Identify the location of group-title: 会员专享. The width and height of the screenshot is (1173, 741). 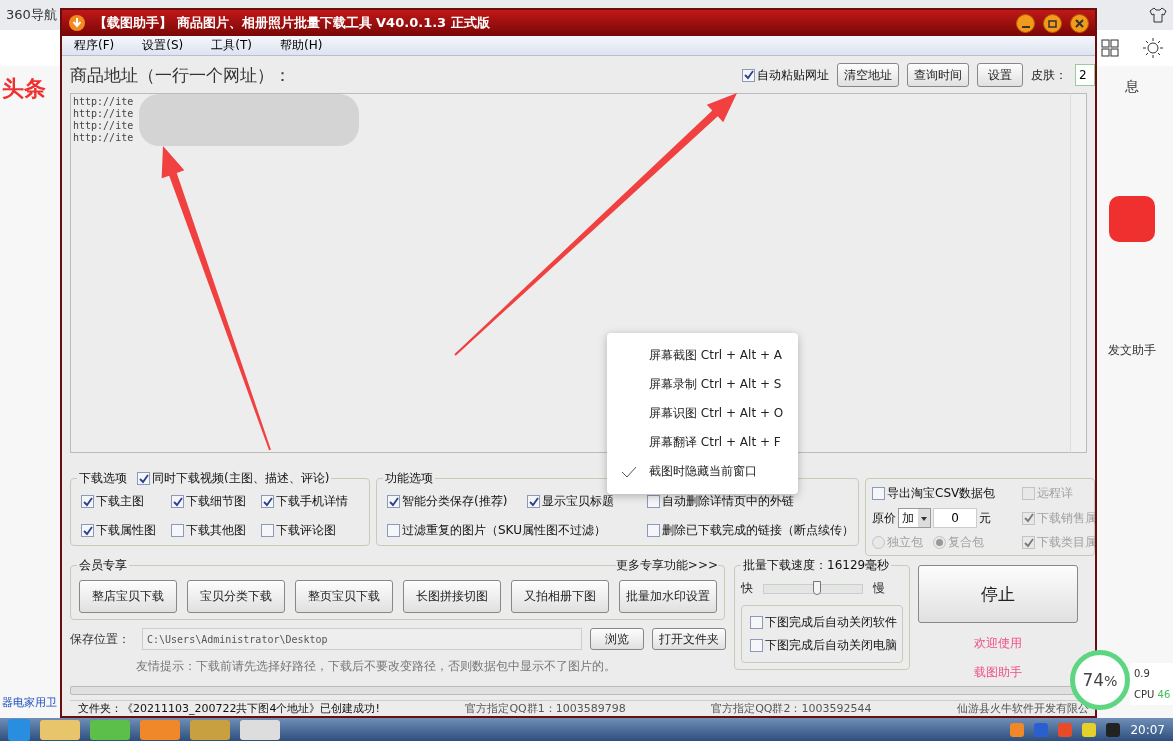
(103, 566).